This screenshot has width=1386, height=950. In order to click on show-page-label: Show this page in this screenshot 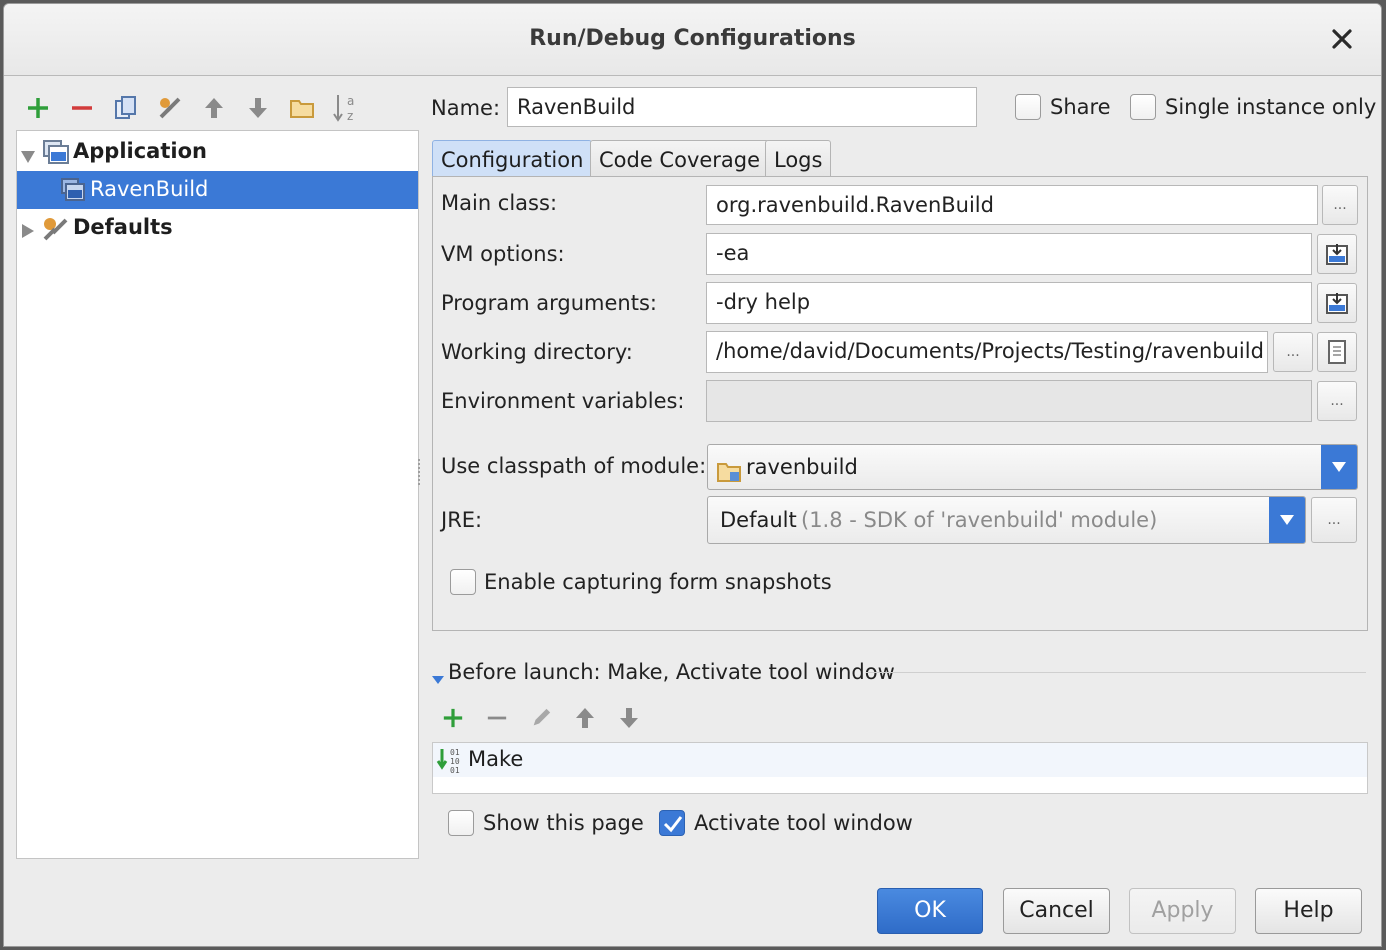, I will do `click(563, 823)`.